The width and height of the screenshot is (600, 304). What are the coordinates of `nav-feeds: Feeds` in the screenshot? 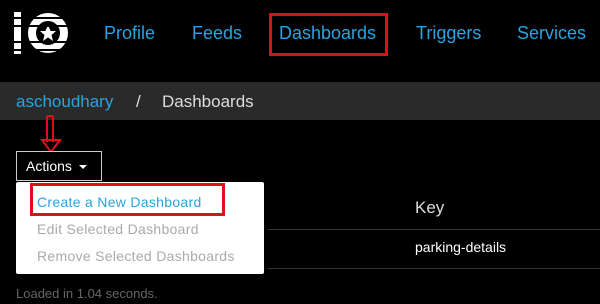 It's located at (217, 33).